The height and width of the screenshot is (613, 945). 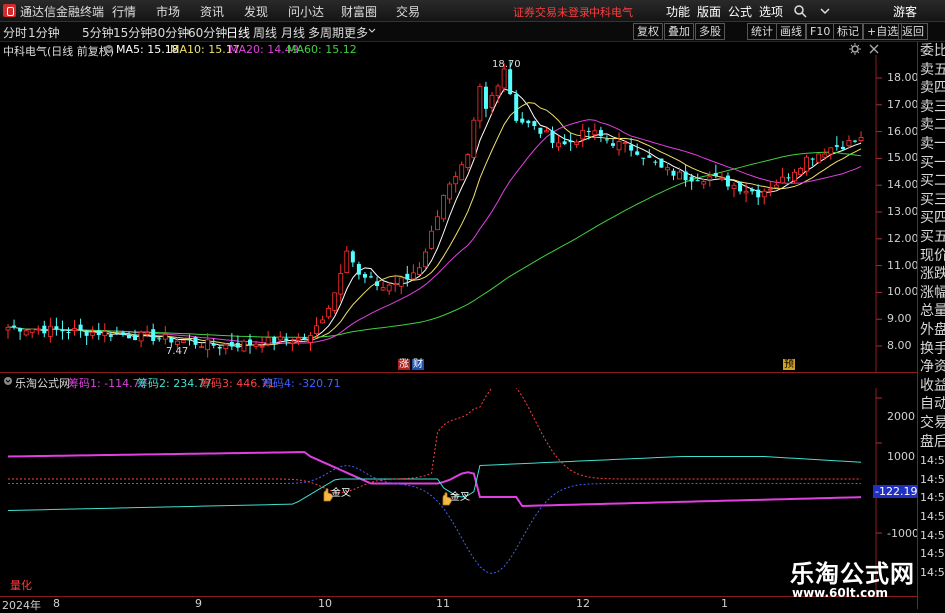 What do you see at coordinates (800, 11) in the screenshot?
I see `search-icon` at bounding box center [800, 11].